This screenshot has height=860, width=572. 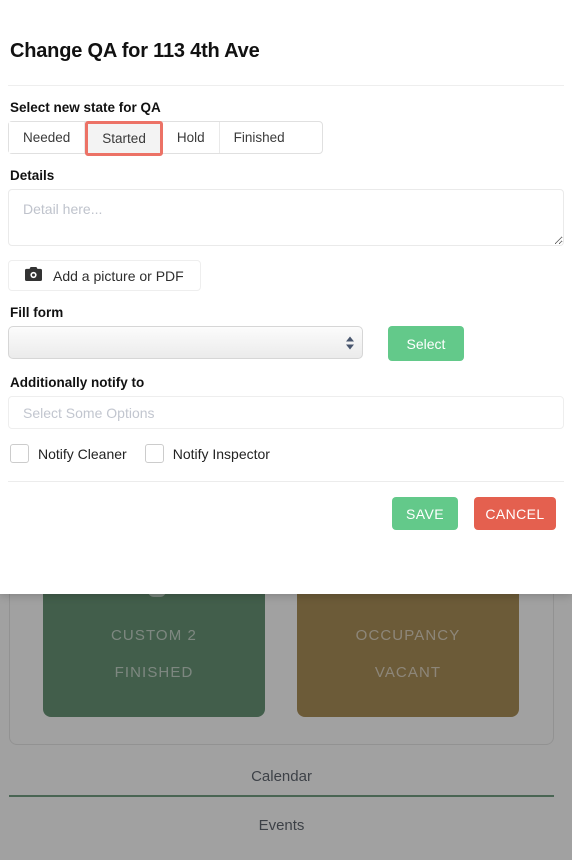 I want to click on notify-inspector-group: Notify Inspector, so click(x=216, y=453).